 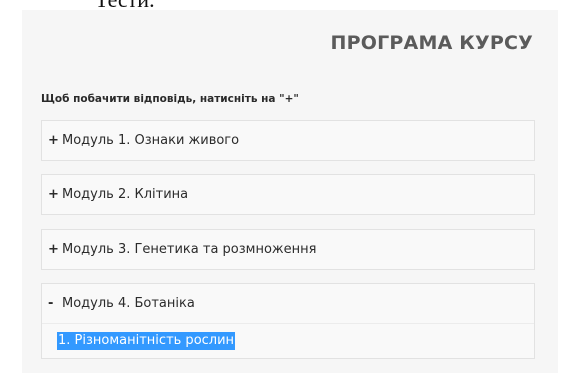 I want to click on module-label: Модуль 4. Ботаніка, so click(x=128, y=303).